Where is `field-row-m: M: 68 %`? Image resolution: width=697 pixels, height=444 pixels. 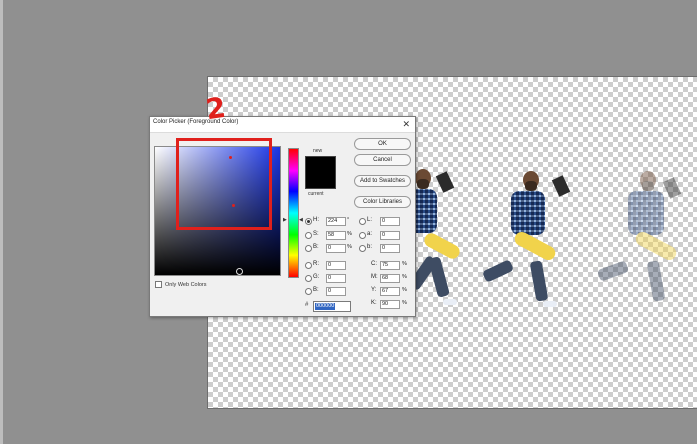 field-row-m: M: 68 % is located at coordinates (391, 278).